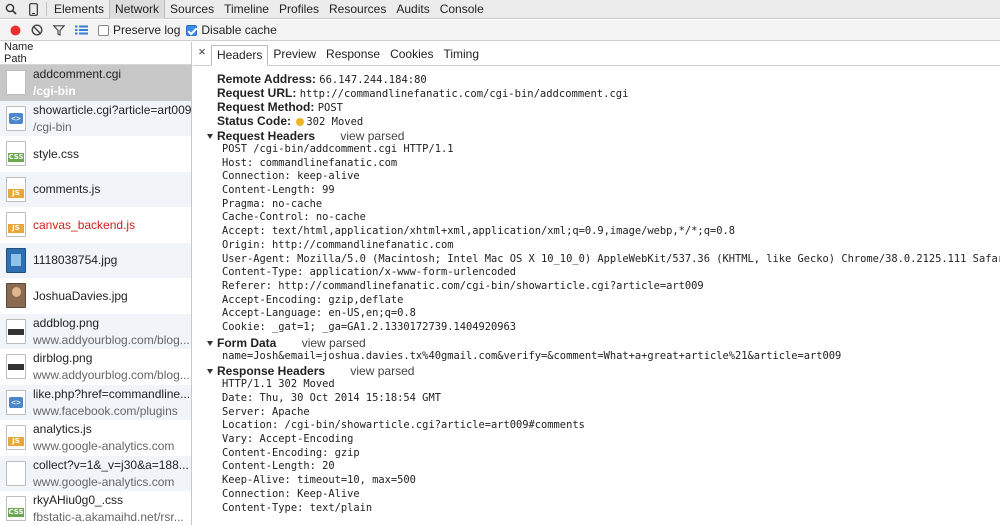 Image resolution: width=1000 pixels, height=525 pixels. What do you see at coordinates (338, 244) in the screenshot?
I see `request-header-line: Origin: http://commandlinefanatic.com` at bounding box center [338, 244].